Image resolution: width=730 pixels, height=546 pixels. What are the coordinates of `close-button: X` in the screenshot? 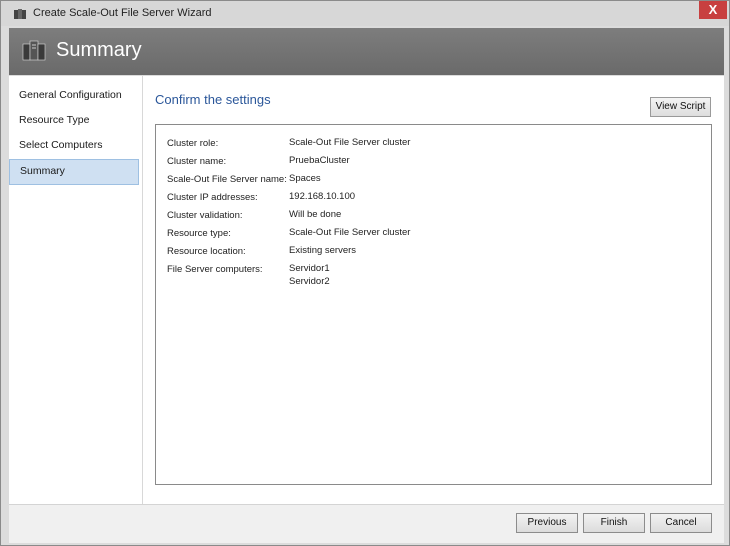 It's located at (713, 10).